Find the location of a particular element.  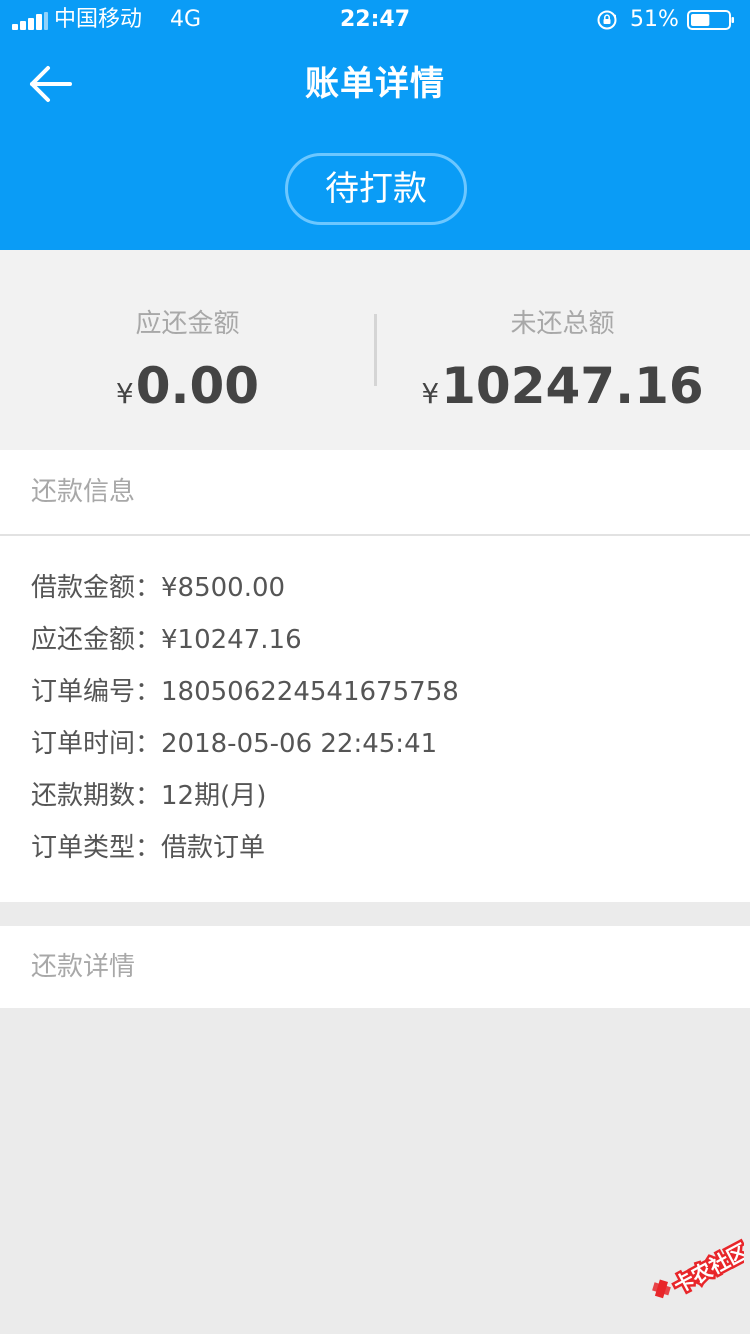

info-value: 180506224541675758 is located at coordinates (310, 692).